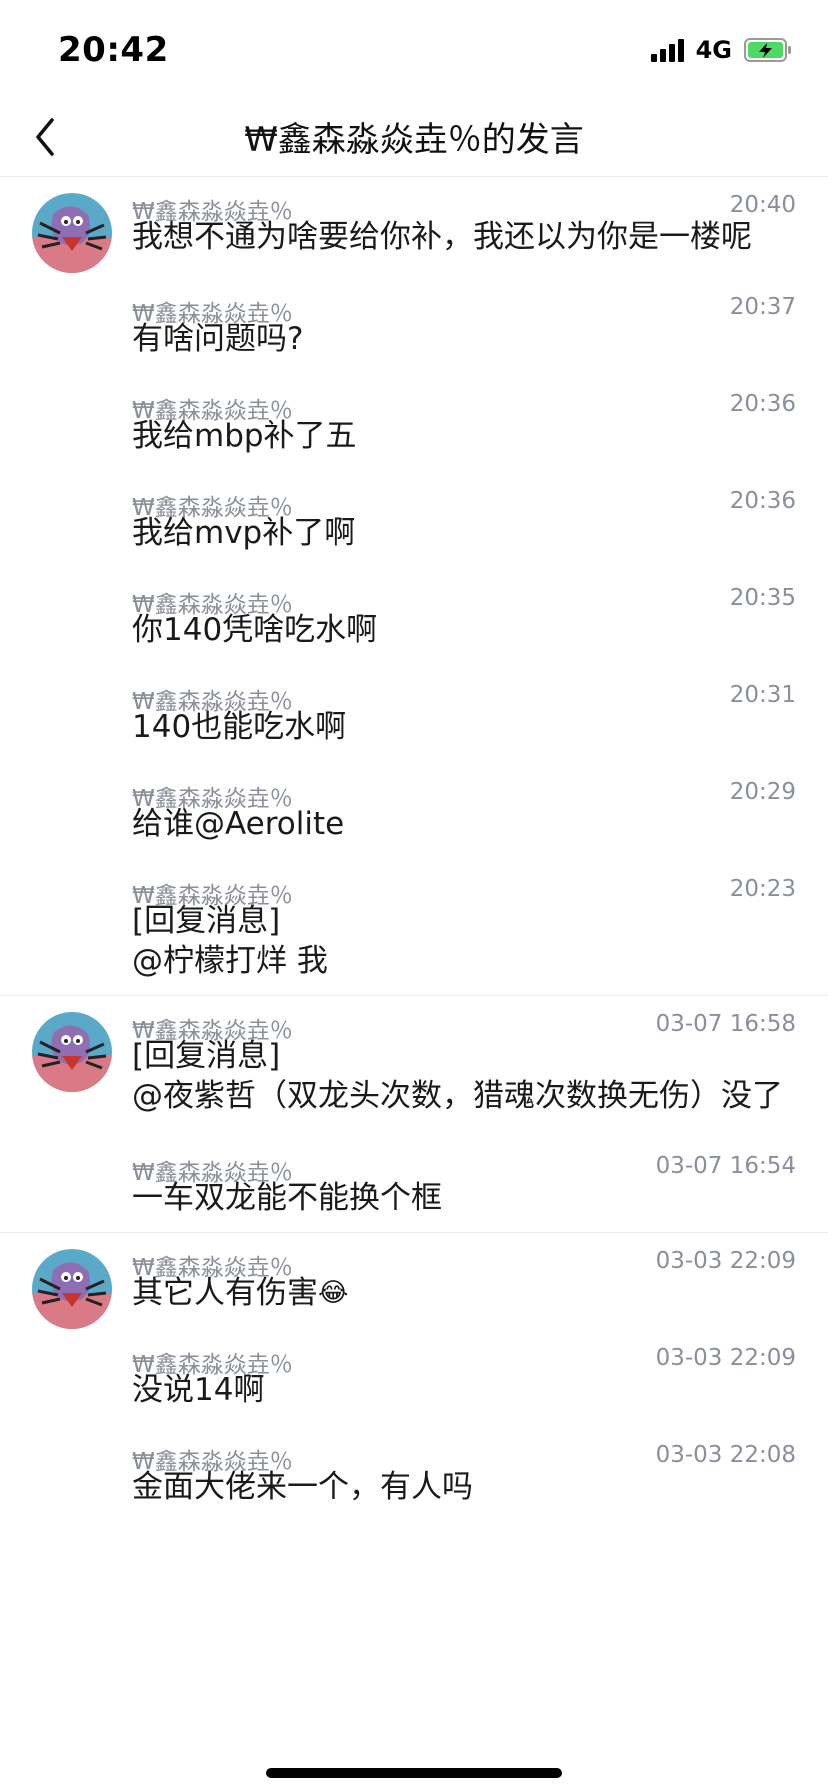  Describe the element at coordinates (762, 205) in the screenshot. I see `message-time: 20:40` at that location.